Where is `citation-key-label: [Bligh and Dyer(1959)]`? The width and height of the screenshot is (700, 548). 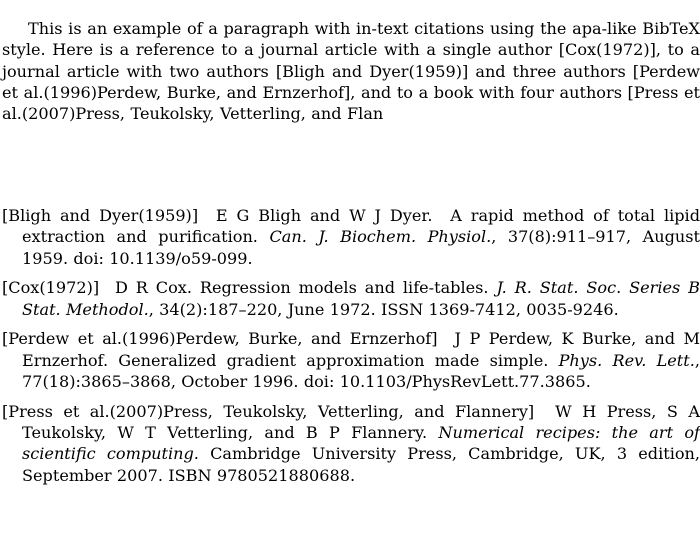 citation-key-label: [Bligh and Dyer(1959)] is located at coordinates (100, 215).